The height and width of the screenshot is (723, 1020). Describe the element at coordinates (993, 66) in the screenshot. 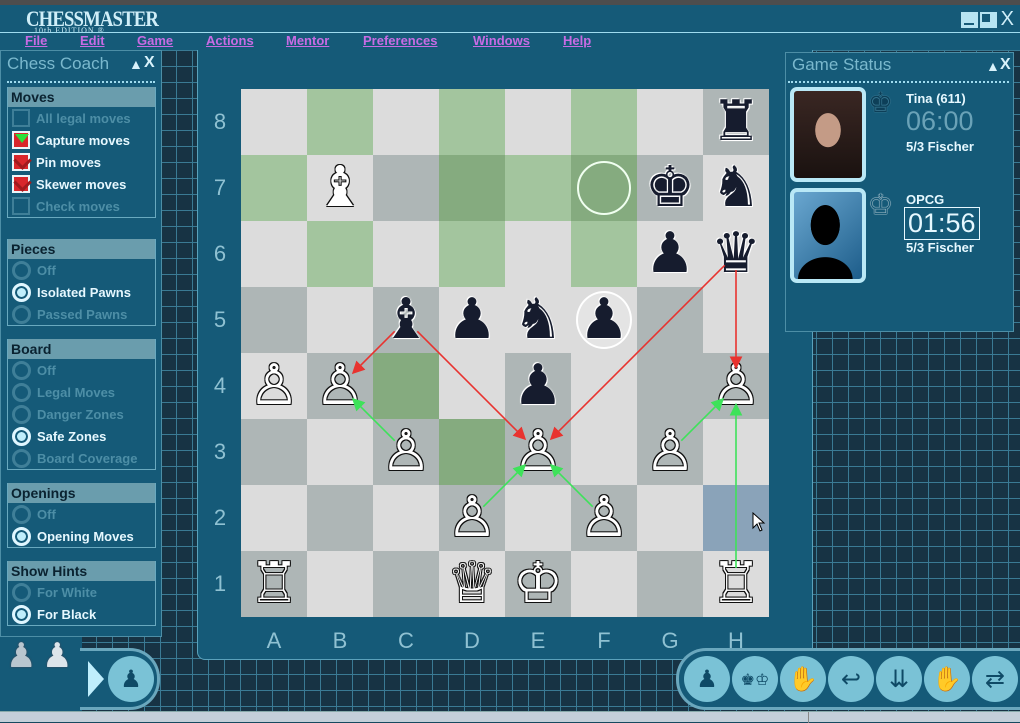

I see `collapse-icon: ▲` at that location.